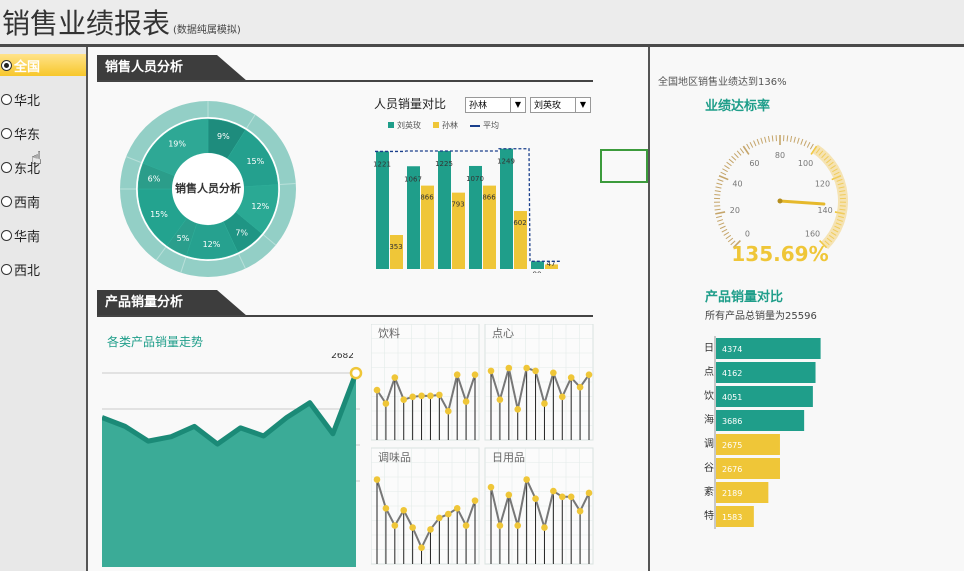 The image size is (964, 571). Describe the element at coordinates (43, 235) in the screenshot. I see `region-option: 华南` at that location.